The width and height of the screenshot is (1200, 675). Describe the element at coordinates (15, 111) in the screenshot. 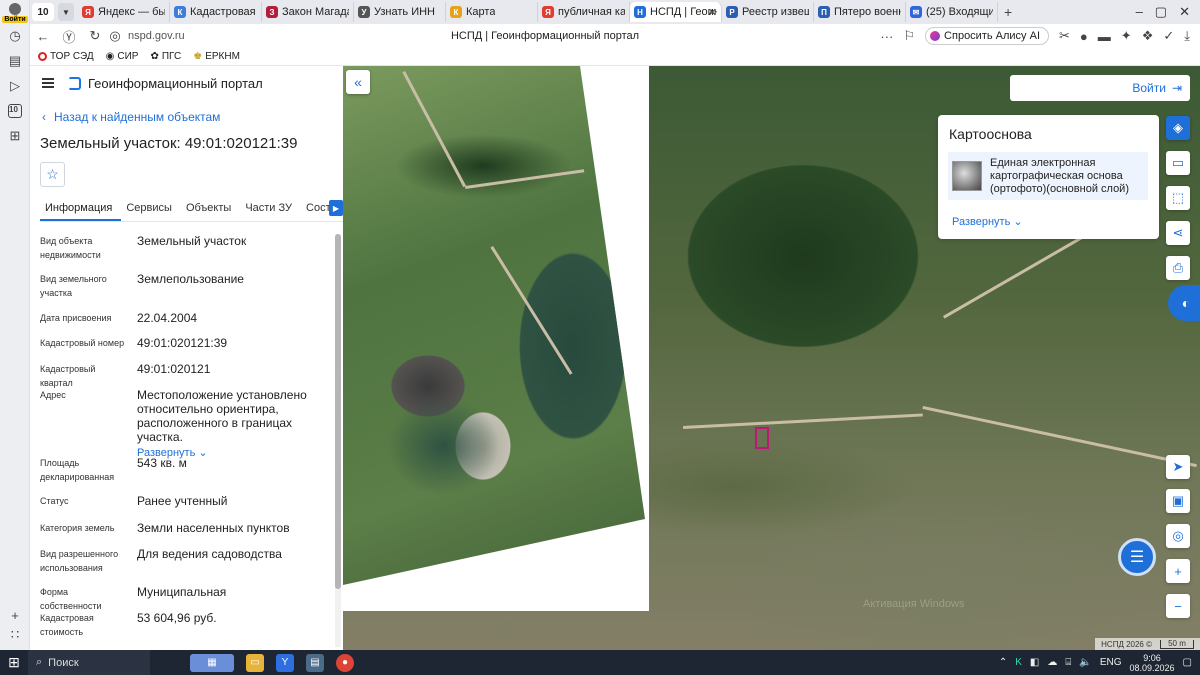

I see `tabs-count-icon: 10` at that location.